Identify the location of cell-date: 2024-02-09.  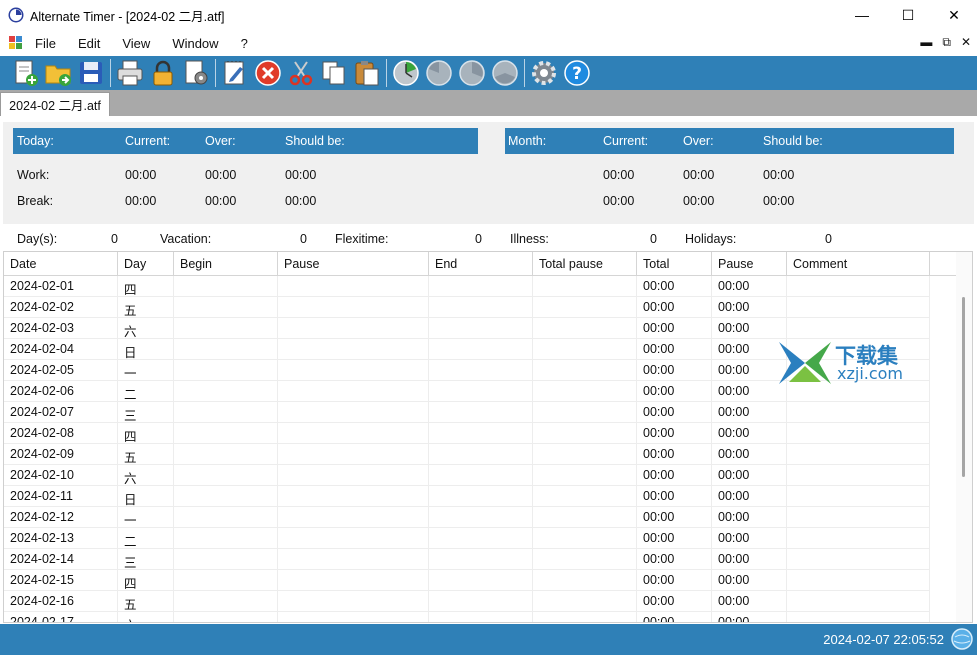
(61, 454).